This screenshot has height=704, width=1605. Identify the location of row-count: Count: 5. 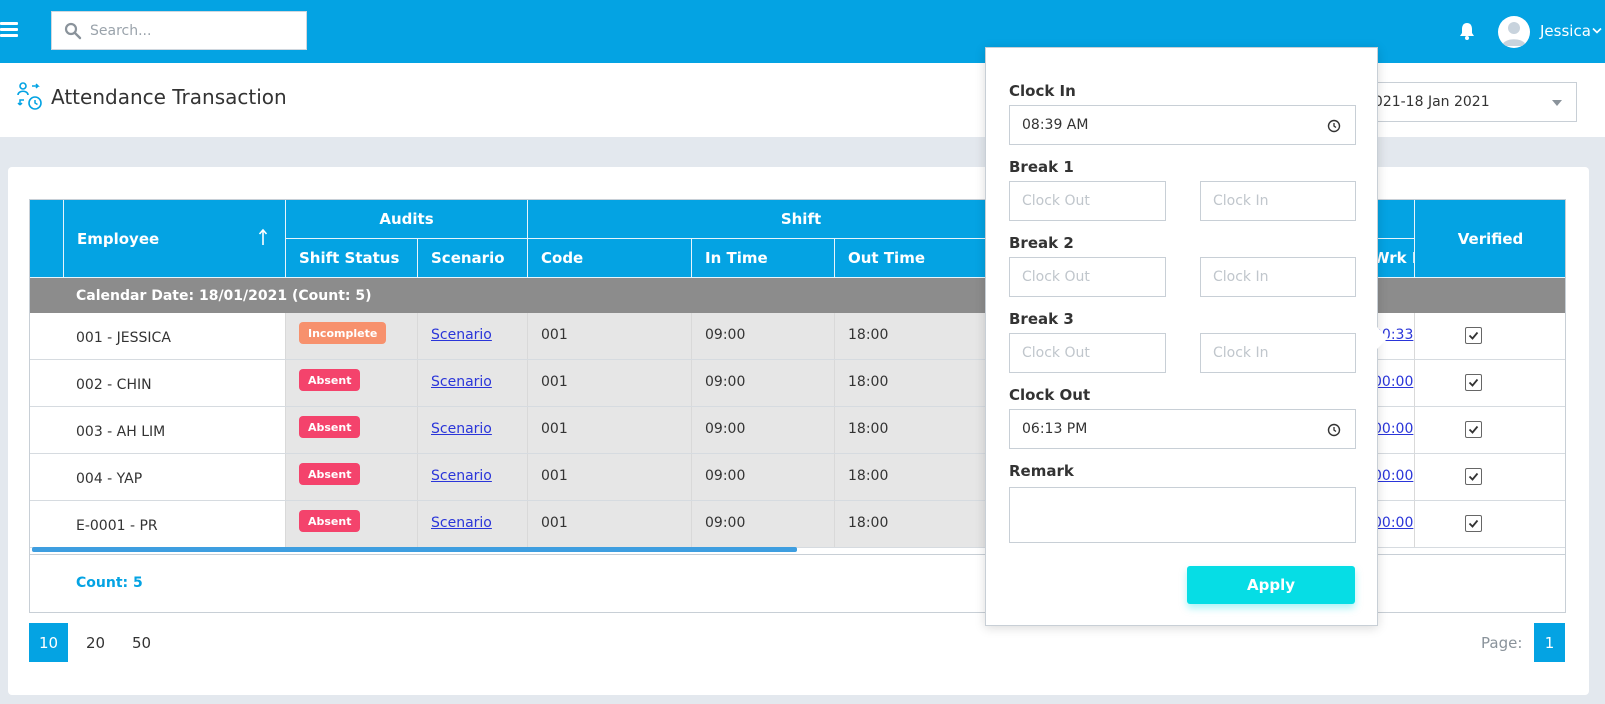
(109, 583).